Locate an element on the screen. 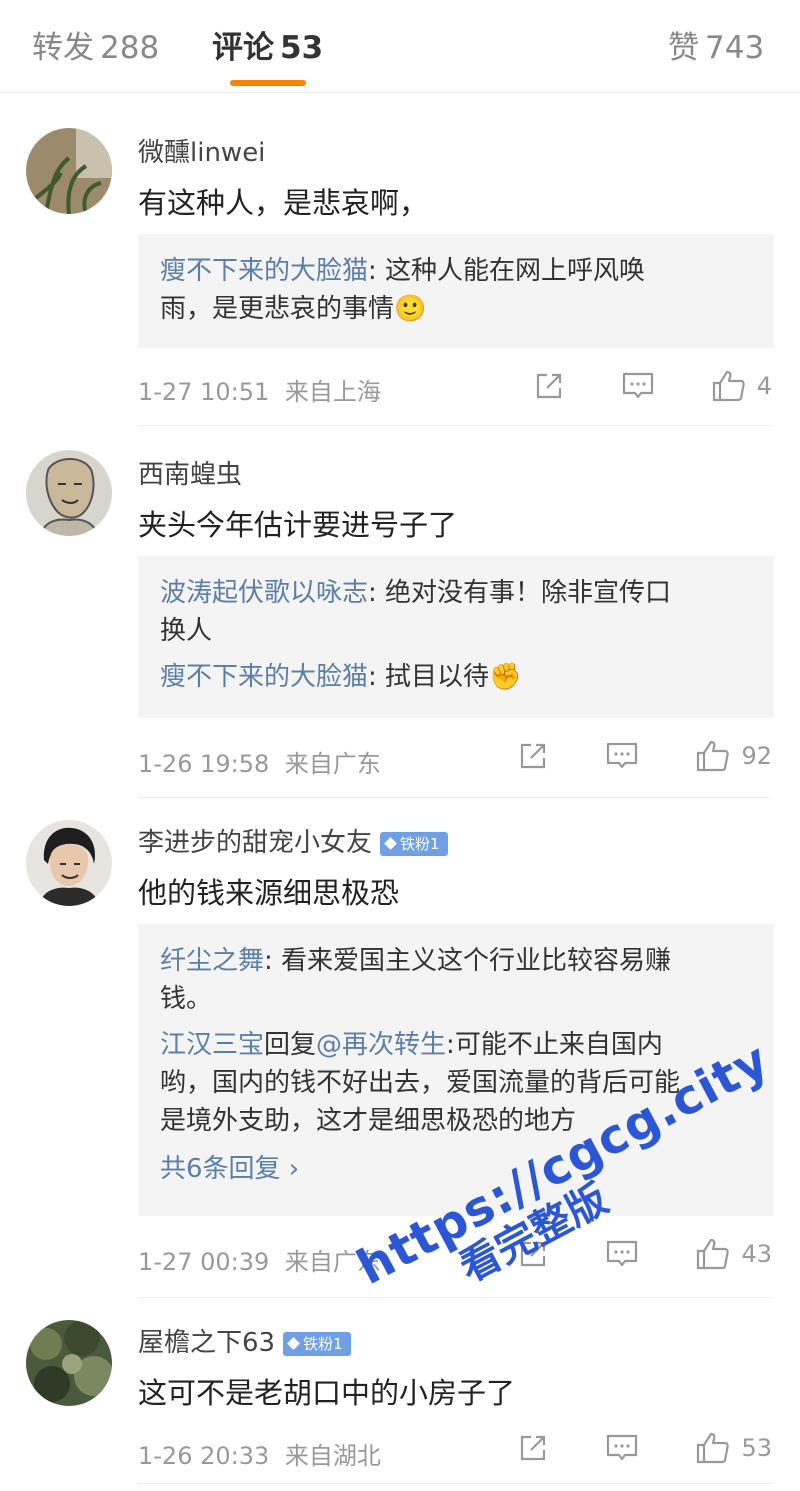  tab-comments-count: 53 is located at coordinates (302, 48).